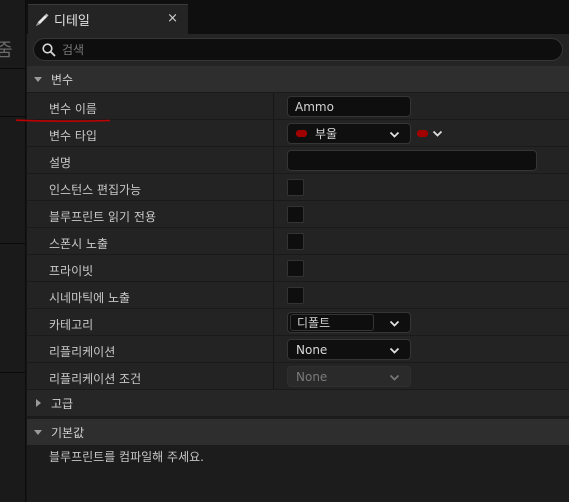  Describe the element at coordinates (73, 109) in the screenshot. I see `variable-name-label: 변수 이름` at that location.